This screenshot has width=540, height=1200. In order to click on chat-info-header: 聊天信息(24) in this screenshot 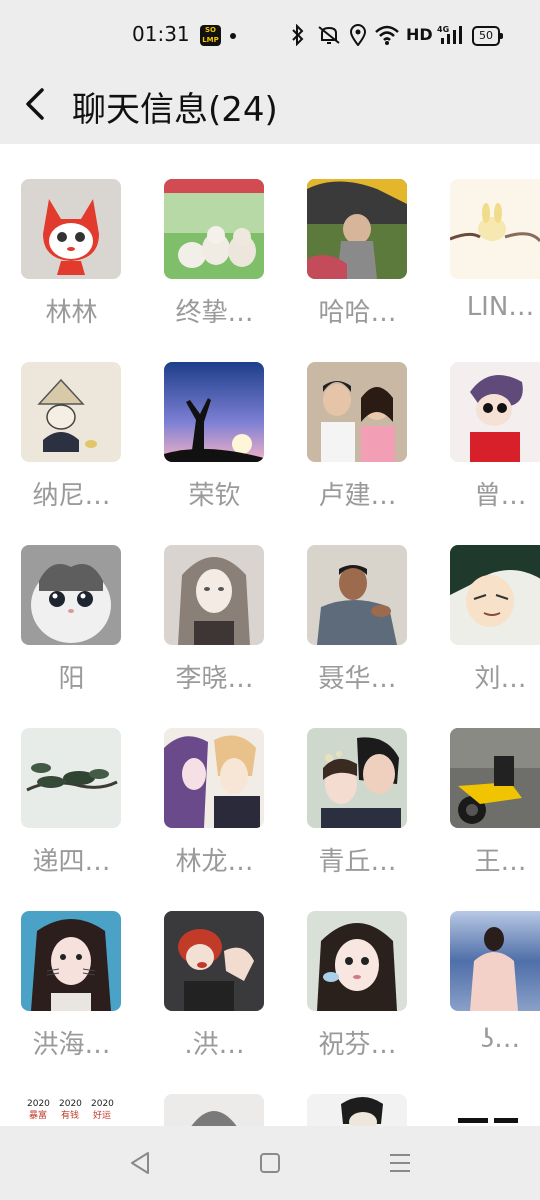, I will do `click(270, 107)`.